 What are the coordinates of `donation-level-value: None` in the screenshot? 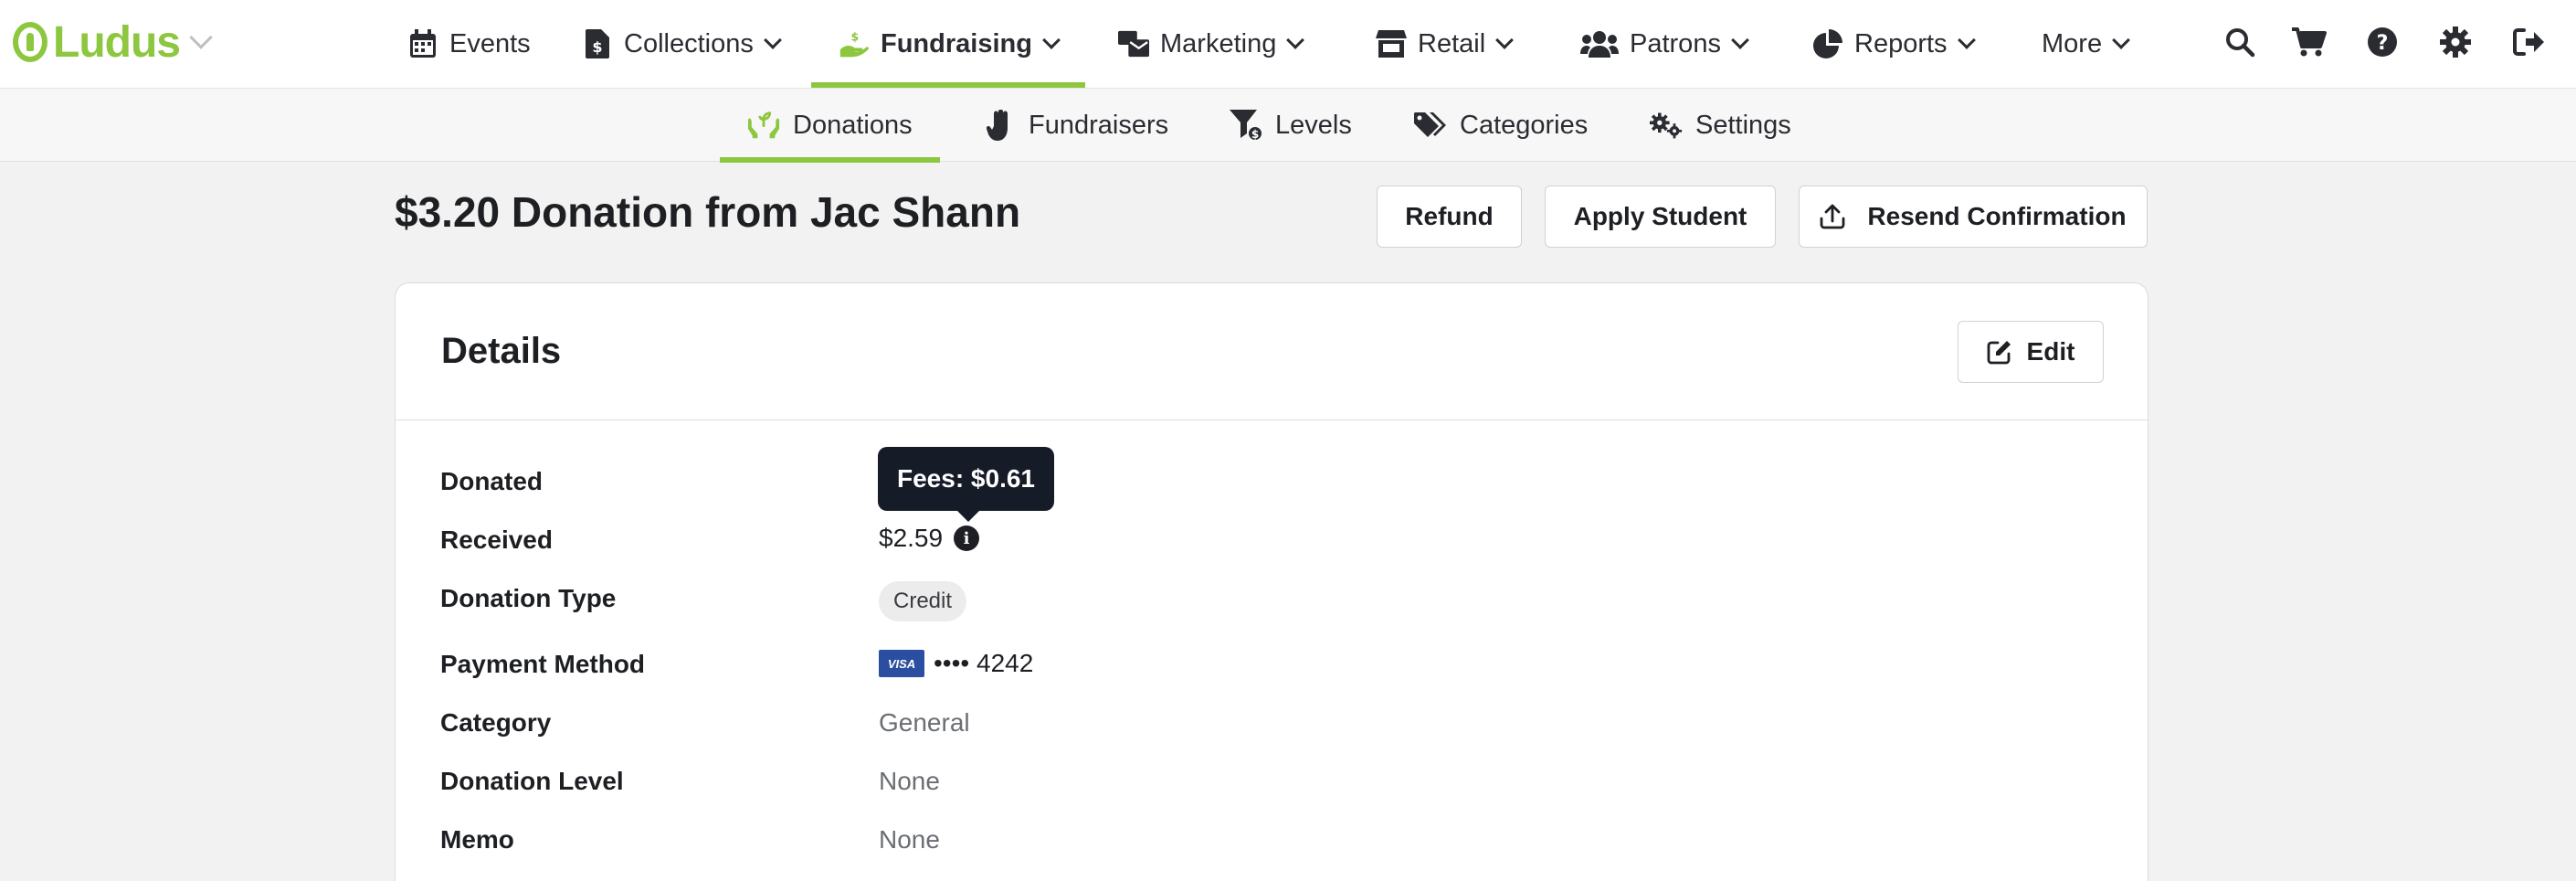 It's located at (909, 781).